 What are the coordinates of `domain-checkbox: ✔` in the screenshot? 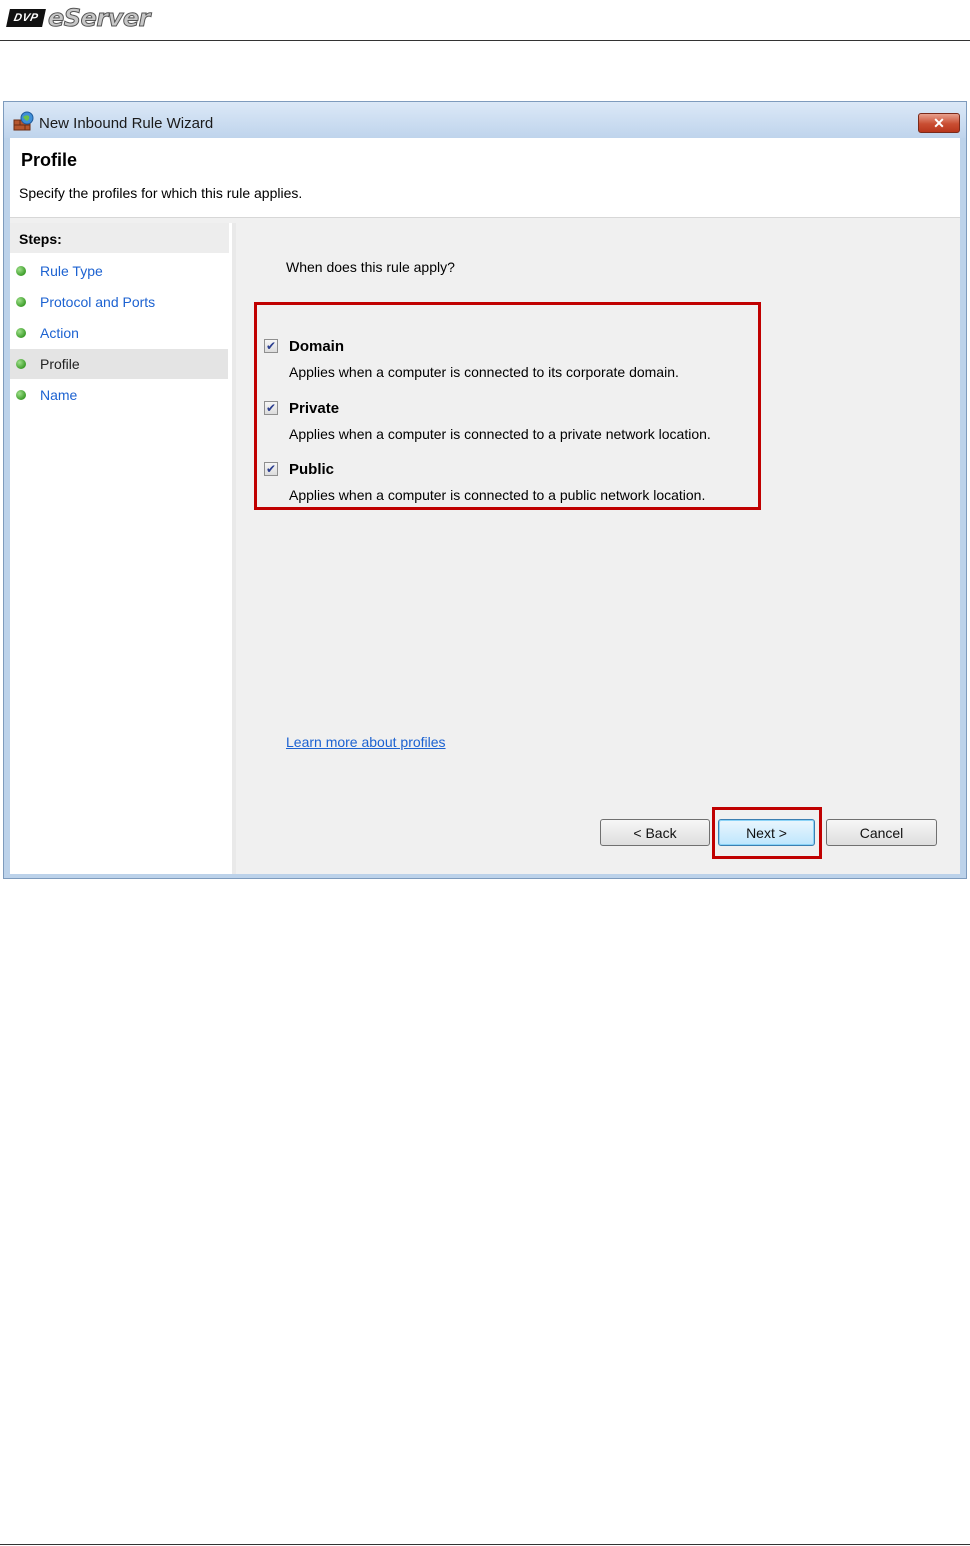 It's located at (271, 346).